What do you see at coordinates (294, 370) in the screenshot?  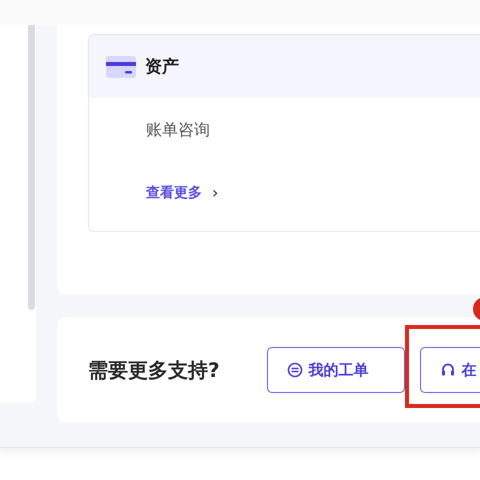 I see `ticket-icon` at bounding box center [294, 370].